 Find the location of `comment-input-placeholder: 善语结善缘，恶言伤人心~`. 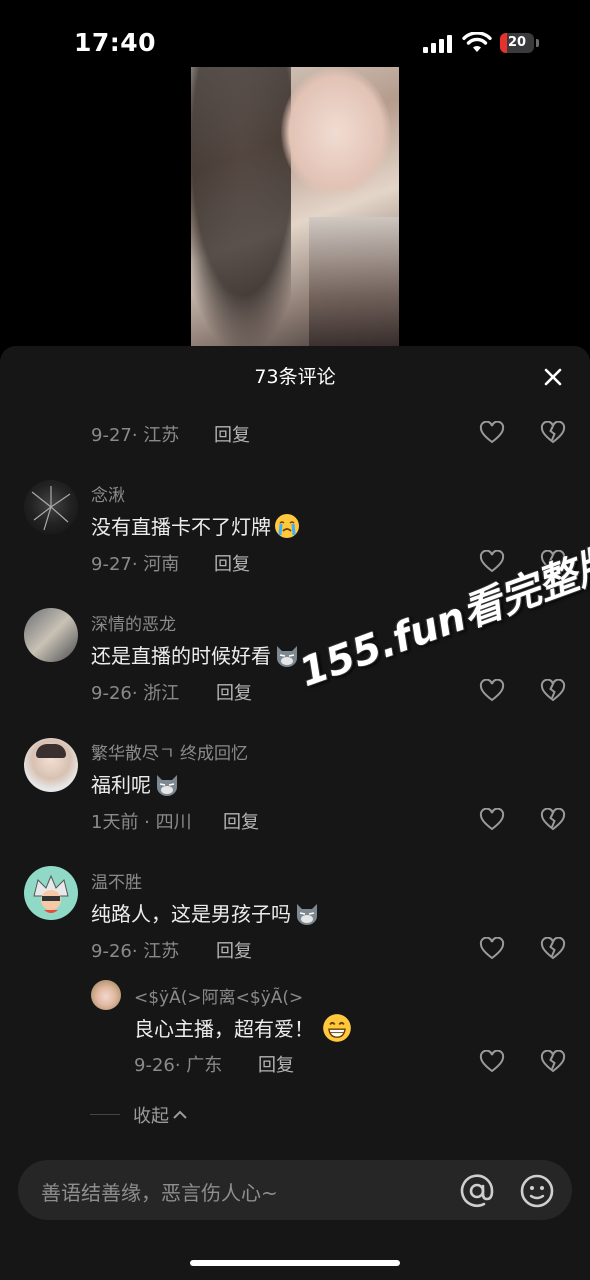

comment-input-placeholder: 善语结善缘，恶言伤人心~ is located at coordinates (159, 1193).